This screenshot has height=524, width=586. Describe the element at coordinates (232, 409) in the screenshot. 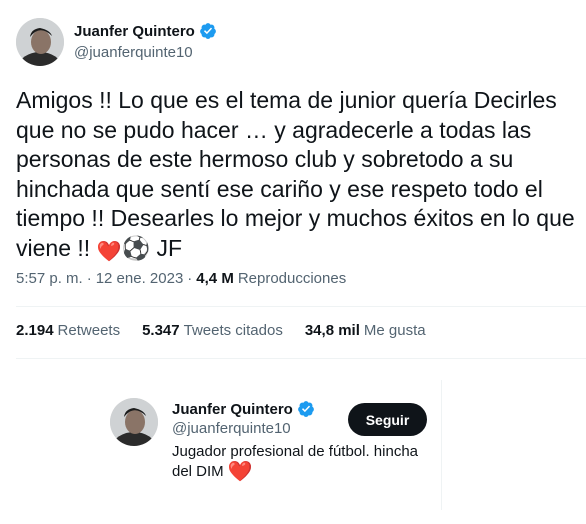

I see `card-author-name: Juanfer Quintero` at that location.